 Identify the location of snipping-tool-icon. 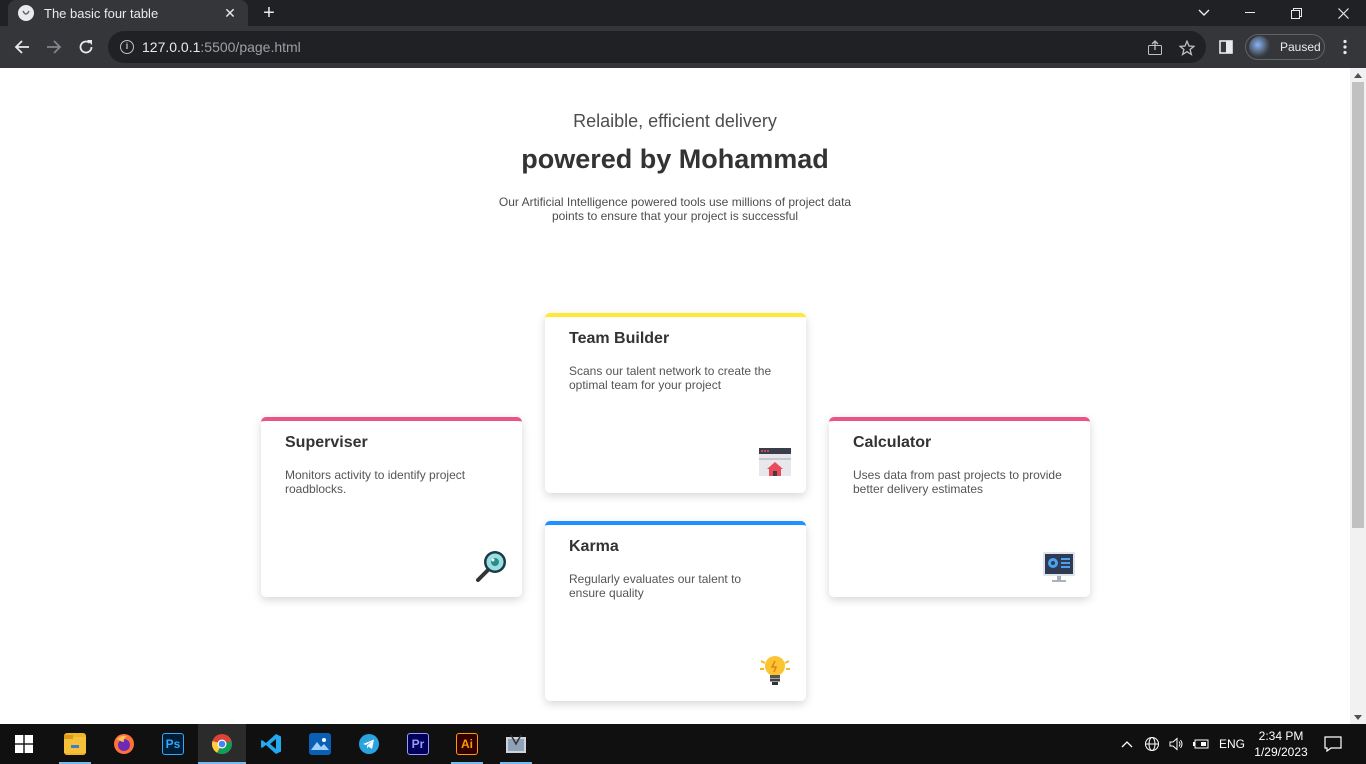
(516, 744).